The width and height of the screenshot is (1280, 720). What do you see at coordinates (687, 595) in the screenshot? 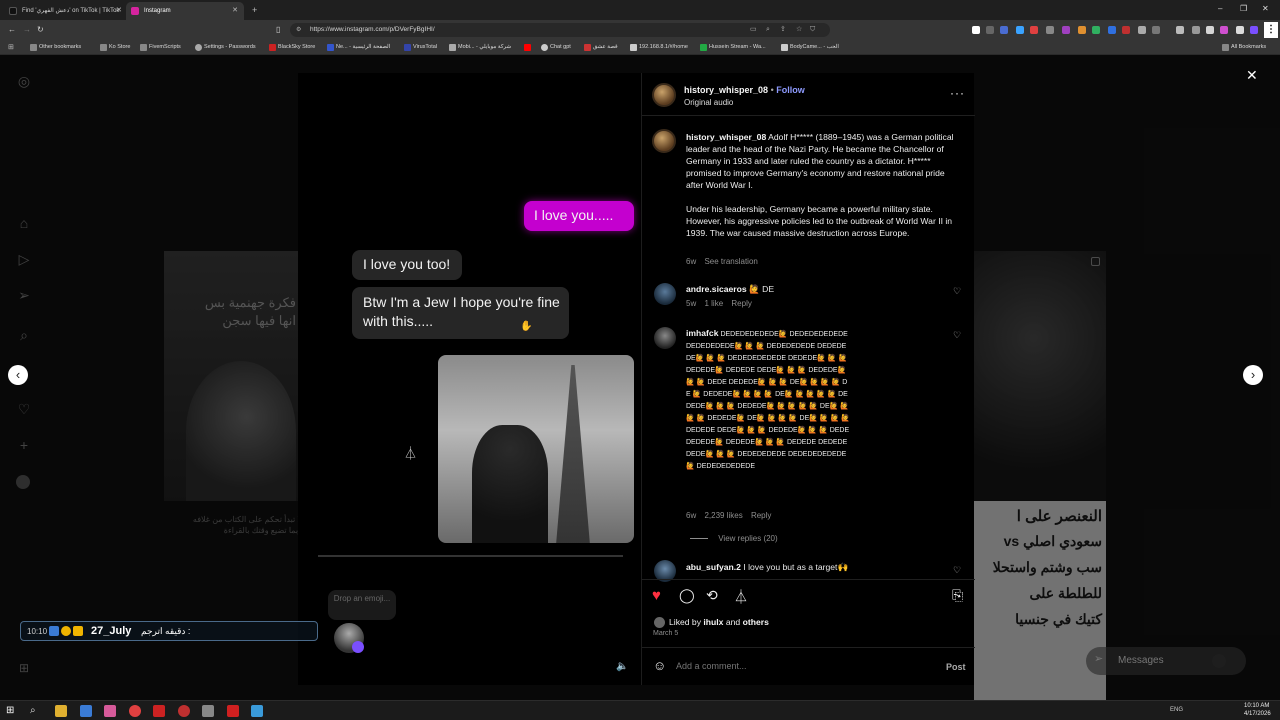
I see `comment-icon: ◯` at bounding box center [687, 595].